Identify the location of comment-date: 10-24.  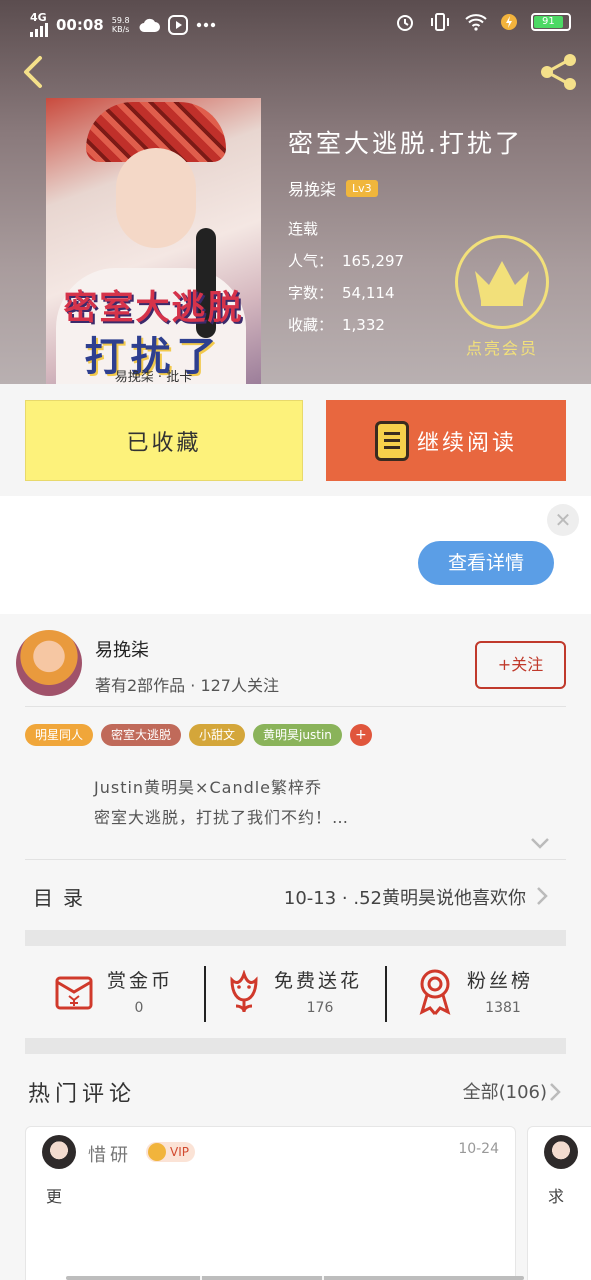
(478, 1149).